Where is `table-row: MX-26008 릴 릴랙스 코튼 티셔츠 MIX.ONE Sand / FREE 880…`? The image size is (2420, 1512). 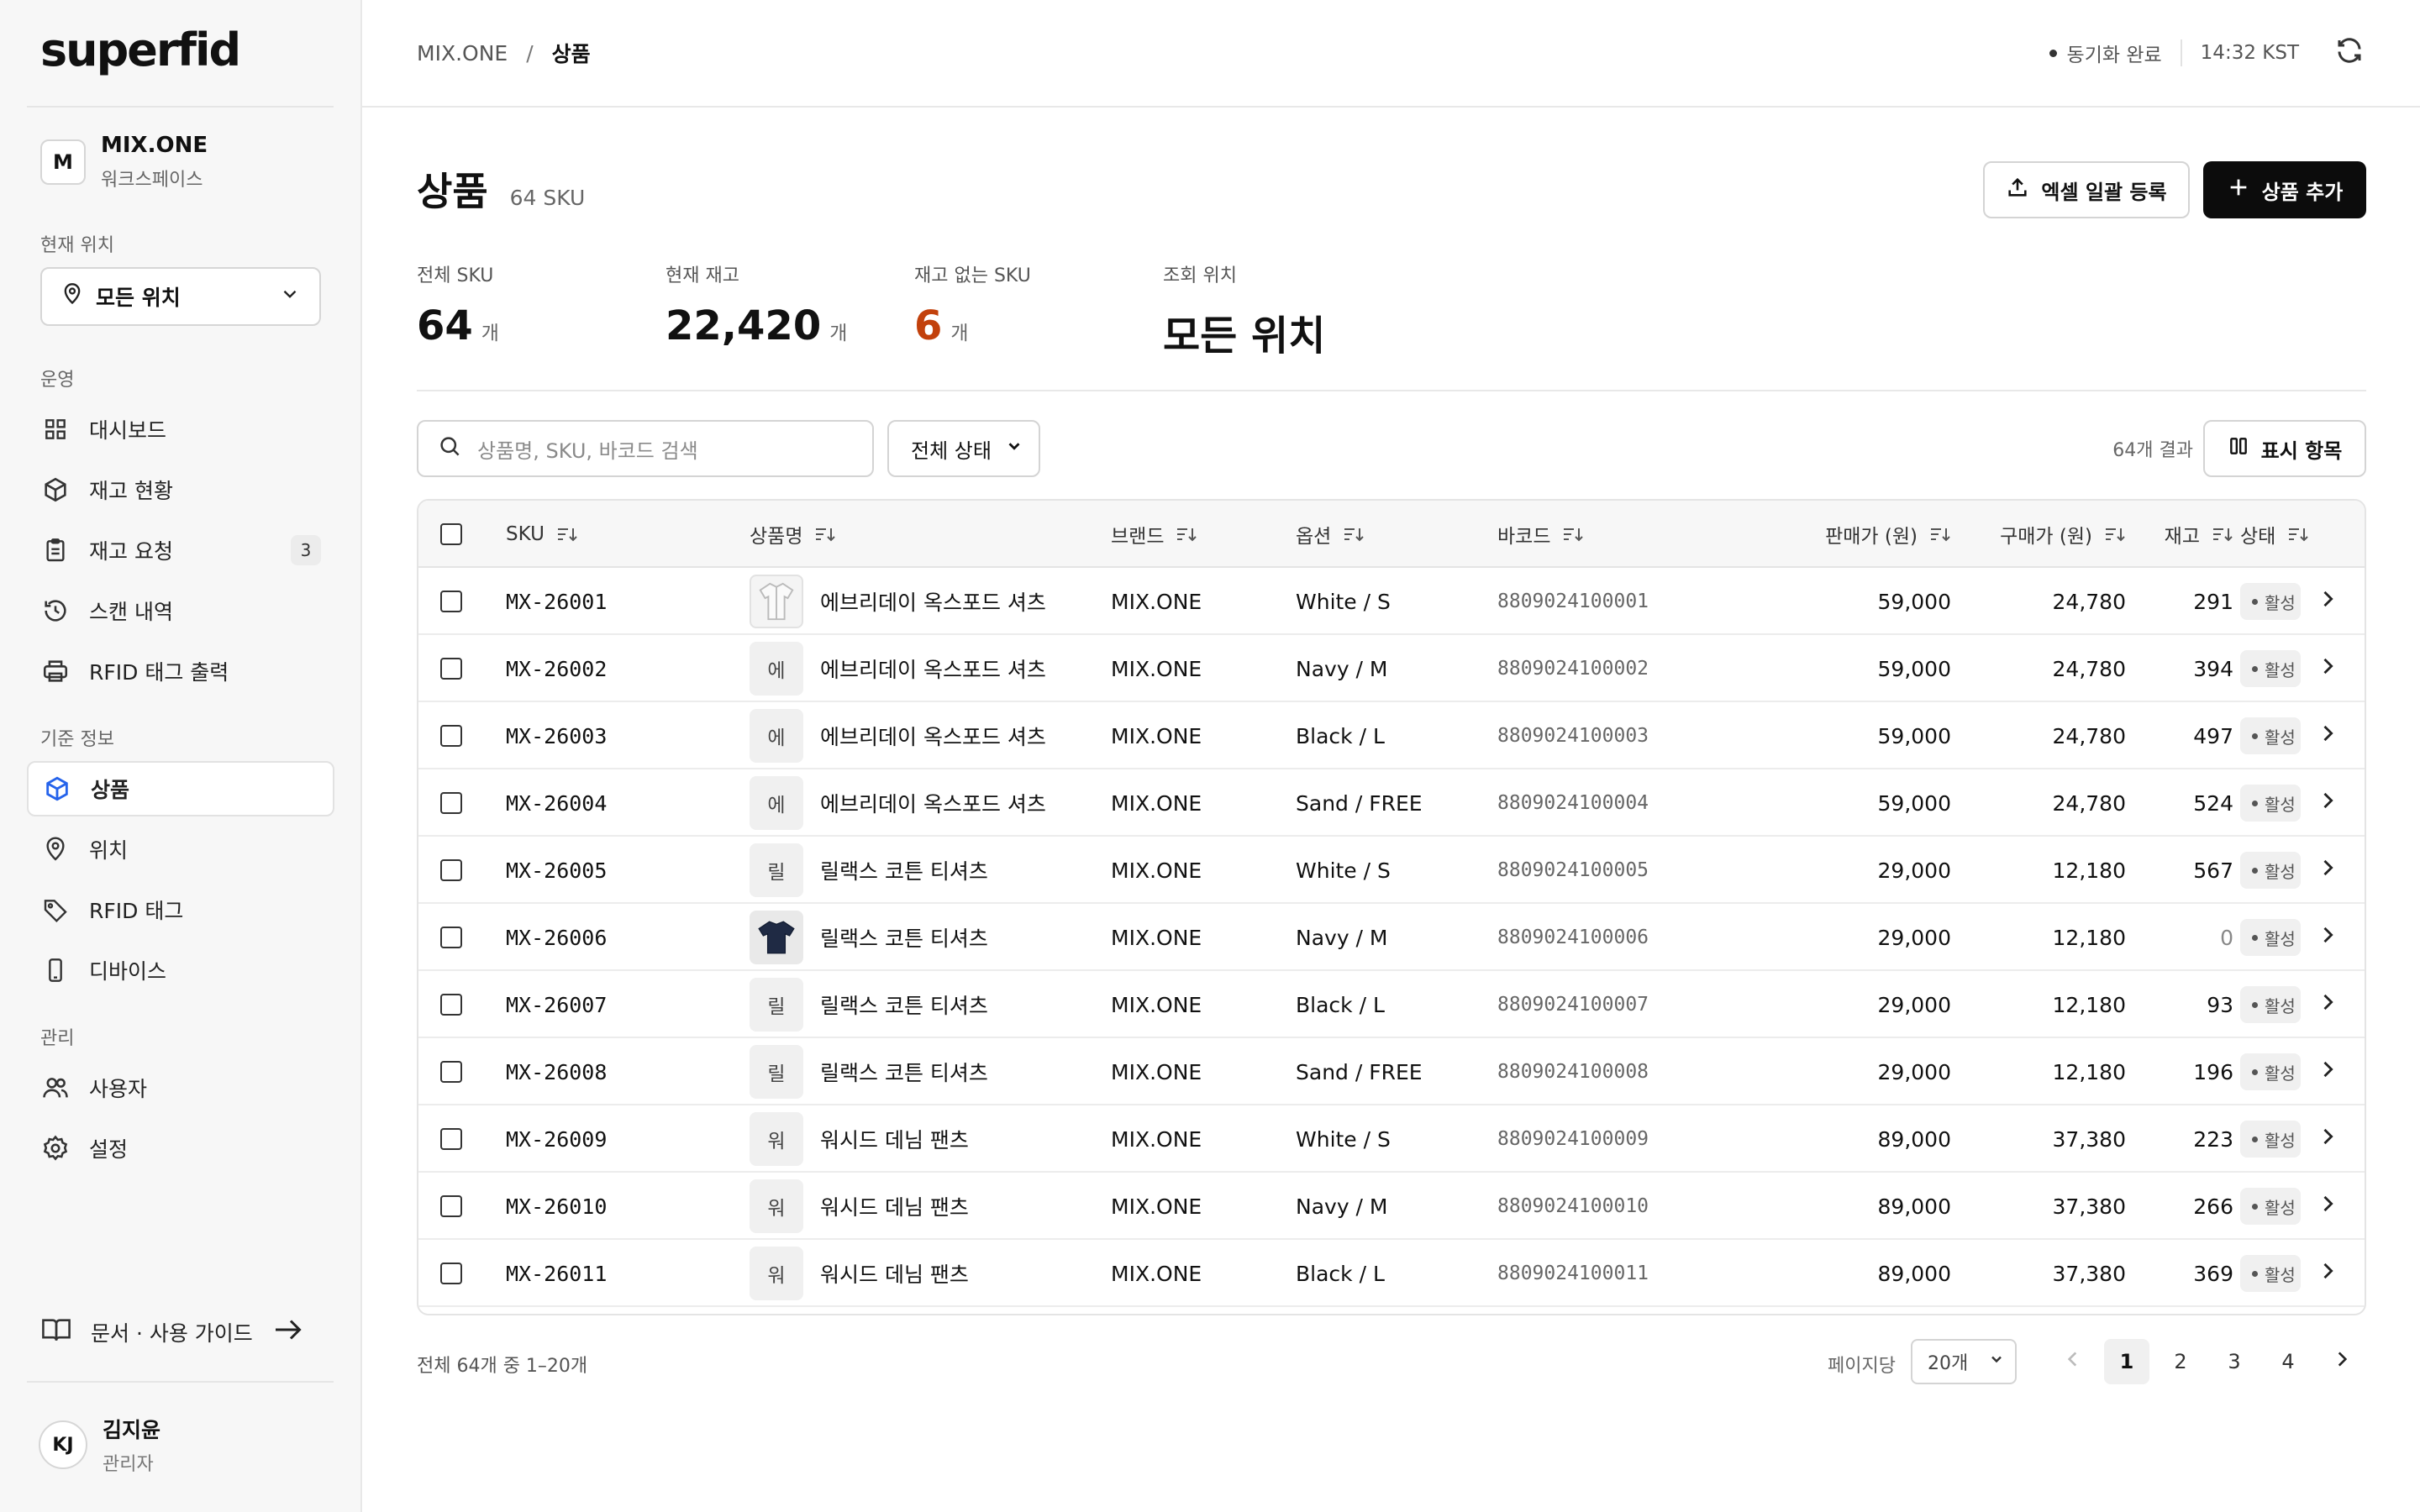
table-row: MX-26008 릴 릴랙스 코튼 티셔츠 MIX.ONE Sand / FREE 880… is located at coordinates (1391, 1071).